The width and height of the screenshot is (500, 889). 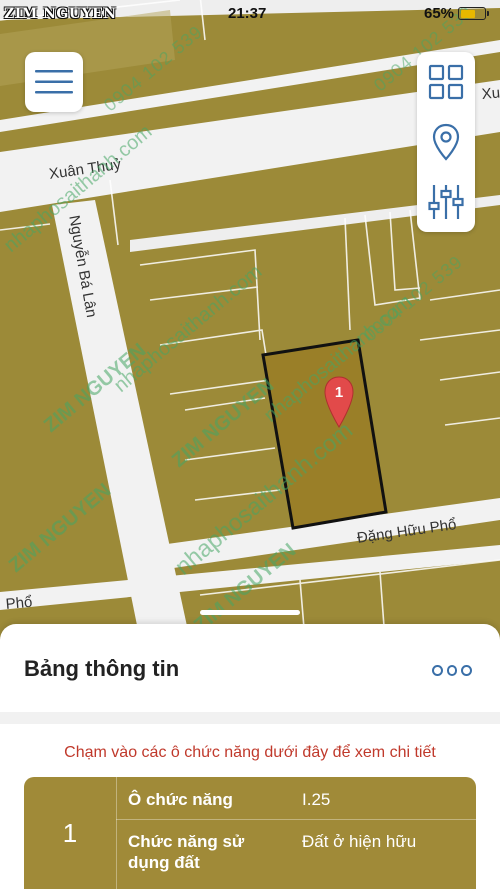 I want to click on map-tools-panel, so click(x=446, y=142).